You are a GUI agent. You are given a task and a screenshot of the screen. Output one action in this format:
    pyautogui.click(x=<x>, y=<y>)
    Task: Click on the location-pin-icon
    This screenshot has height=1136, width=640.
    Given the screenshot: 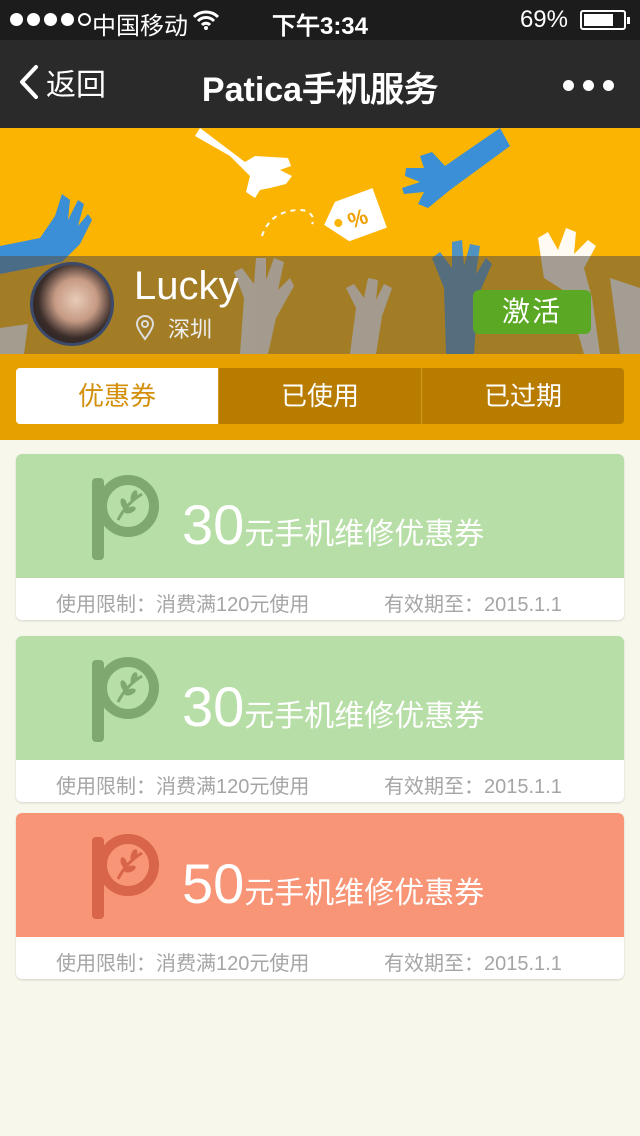 What is the action you would take?
    pyautogui.click(x=145, y=328)
    